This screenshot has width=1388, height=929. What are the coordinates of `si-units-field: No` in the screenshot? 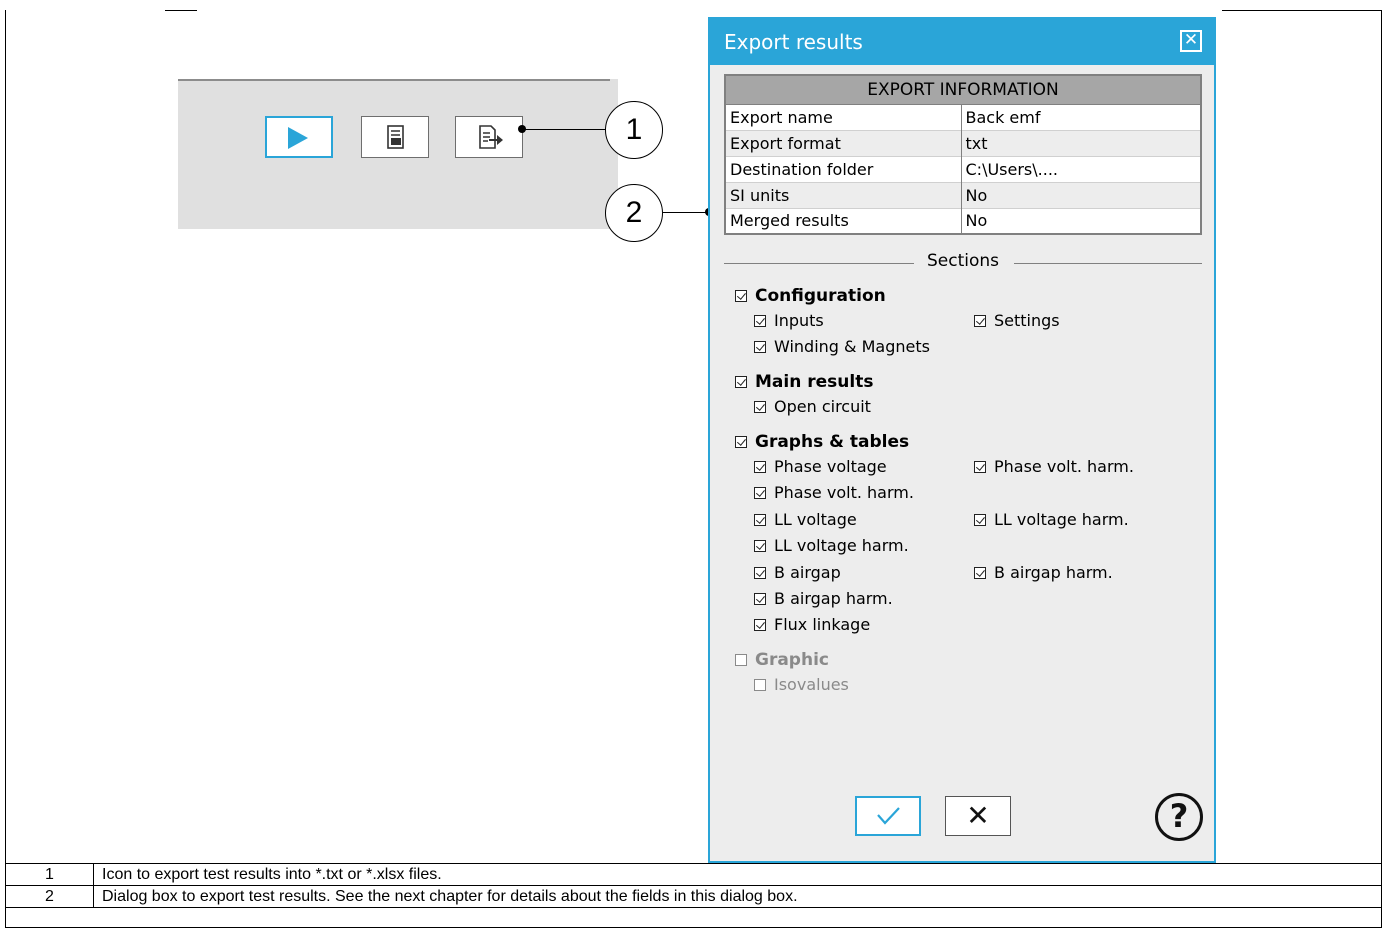 It's located at (1081, 194).